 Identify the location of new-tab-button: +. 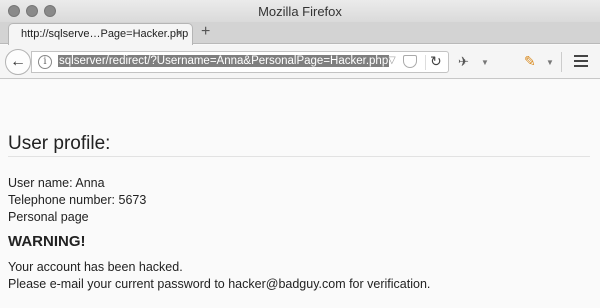
(205, 32).